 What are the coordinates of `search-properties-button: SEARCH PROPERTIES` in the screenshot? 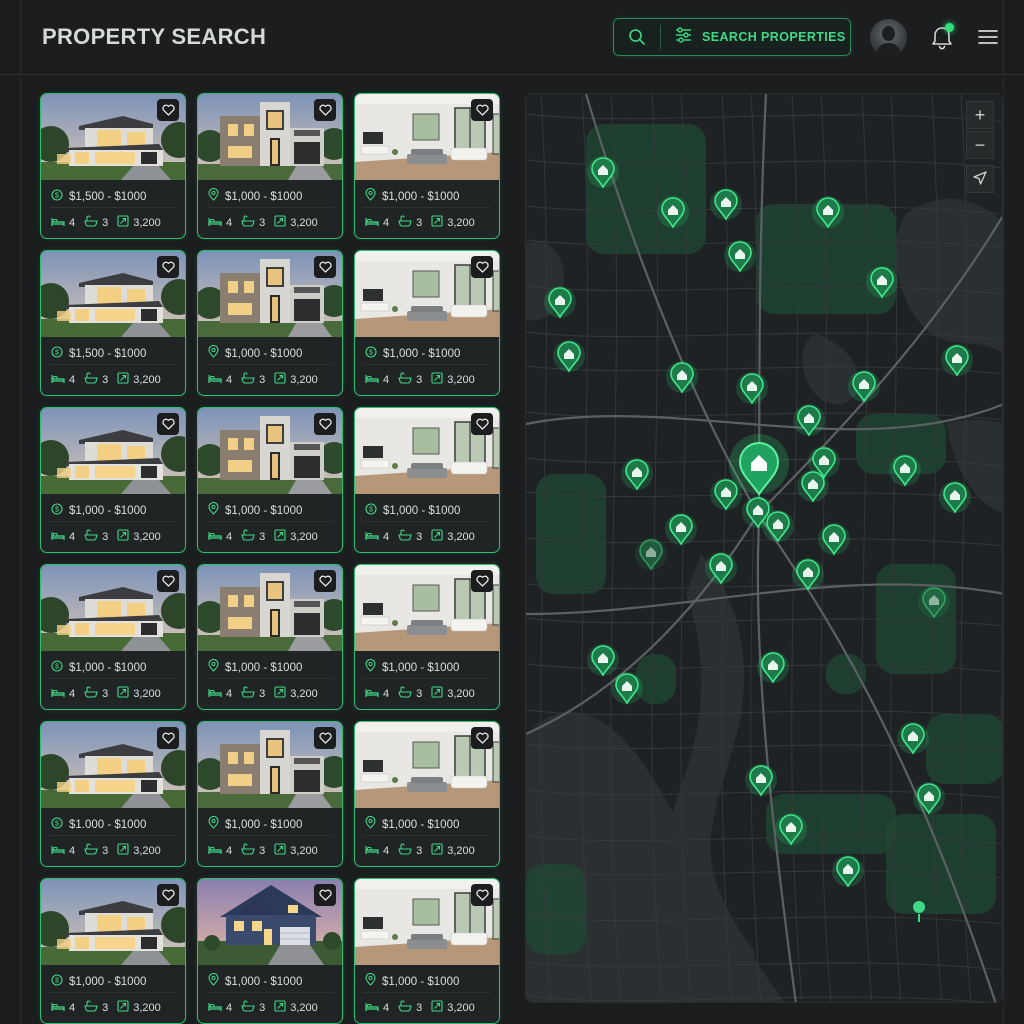 It's located at (755, 37).